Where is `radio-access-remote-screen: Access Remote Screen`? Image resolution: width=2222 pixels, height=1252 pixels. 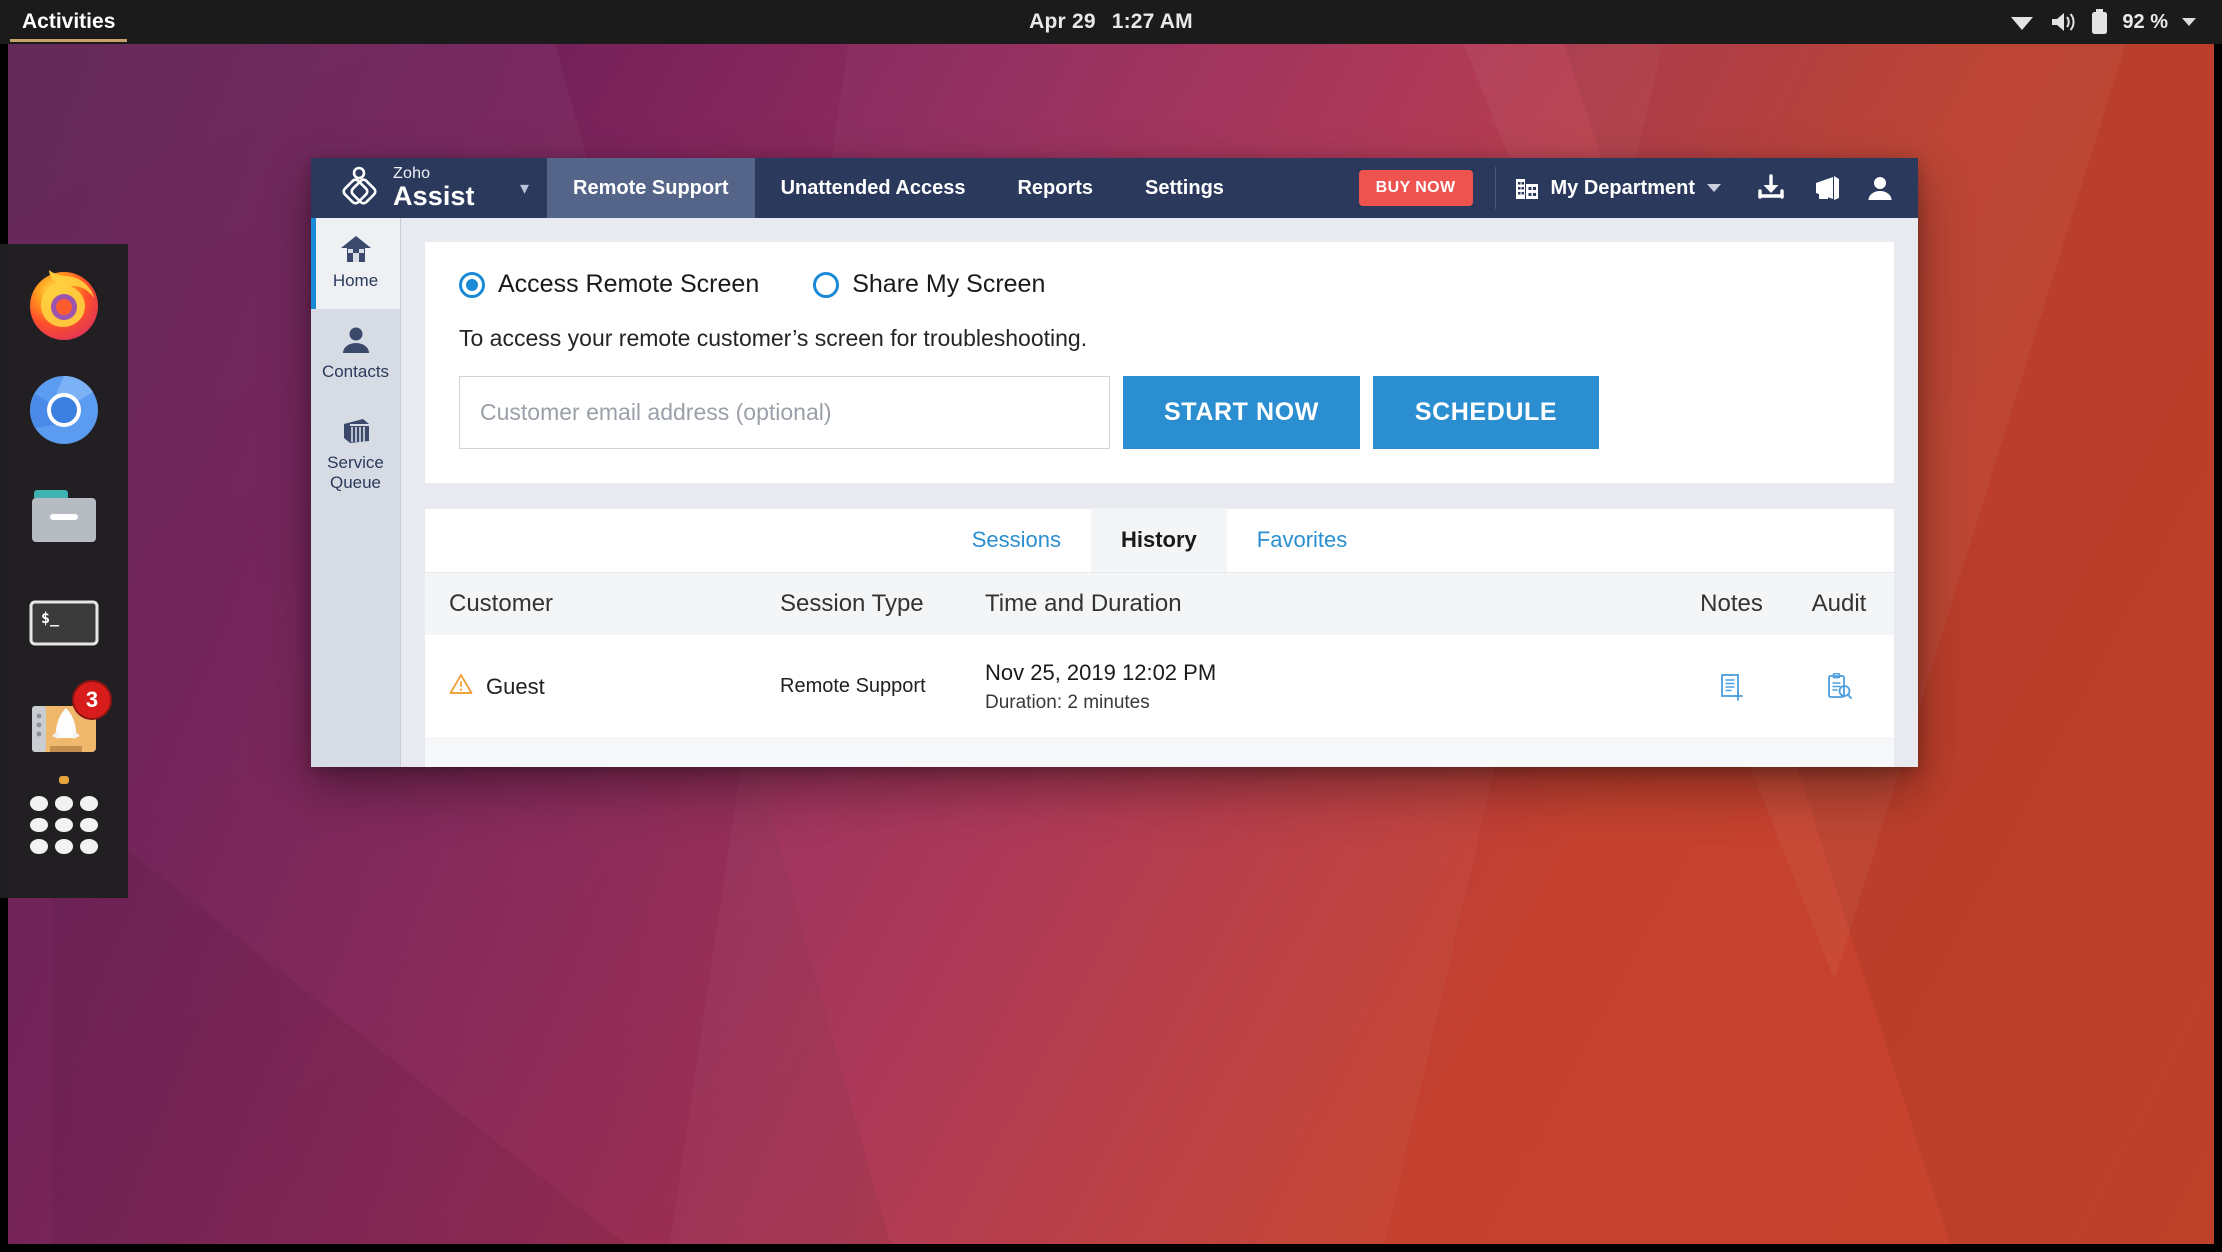 radio-access-remote-screen: Access Remote Screen is located at coordinates (609, 284).